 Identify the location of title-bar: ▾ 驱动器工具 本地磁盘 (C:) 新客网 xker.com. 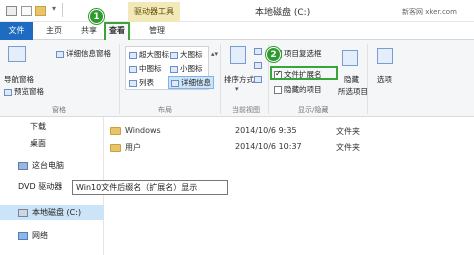
(237, 11).